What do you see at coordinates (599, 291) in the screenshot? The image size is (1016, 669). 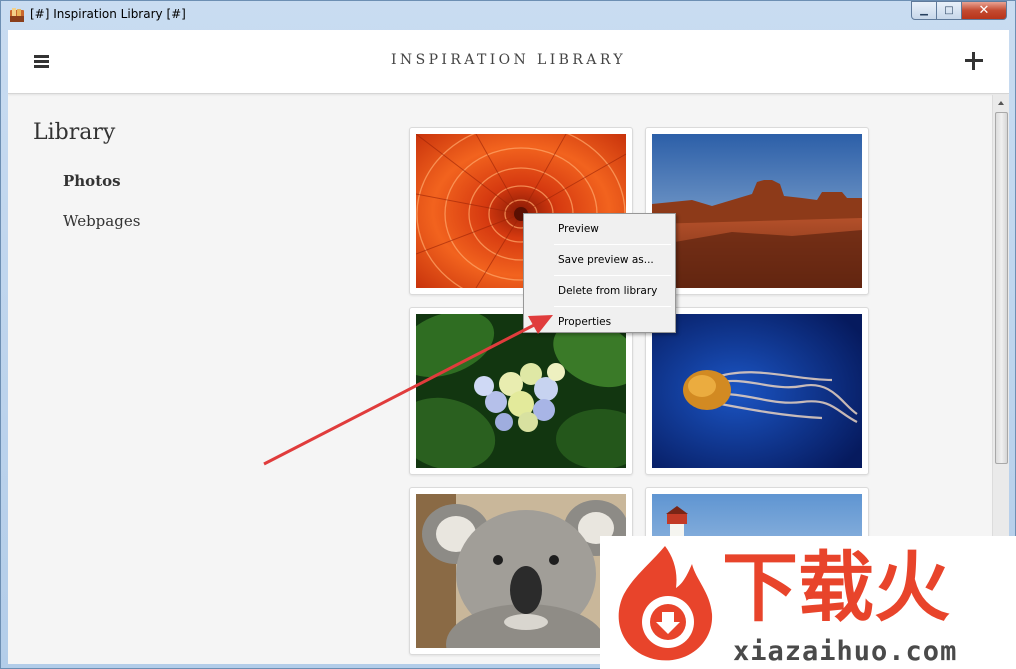 I see `menu-item-delete: Delete from library` at bounding box center [599, 291].